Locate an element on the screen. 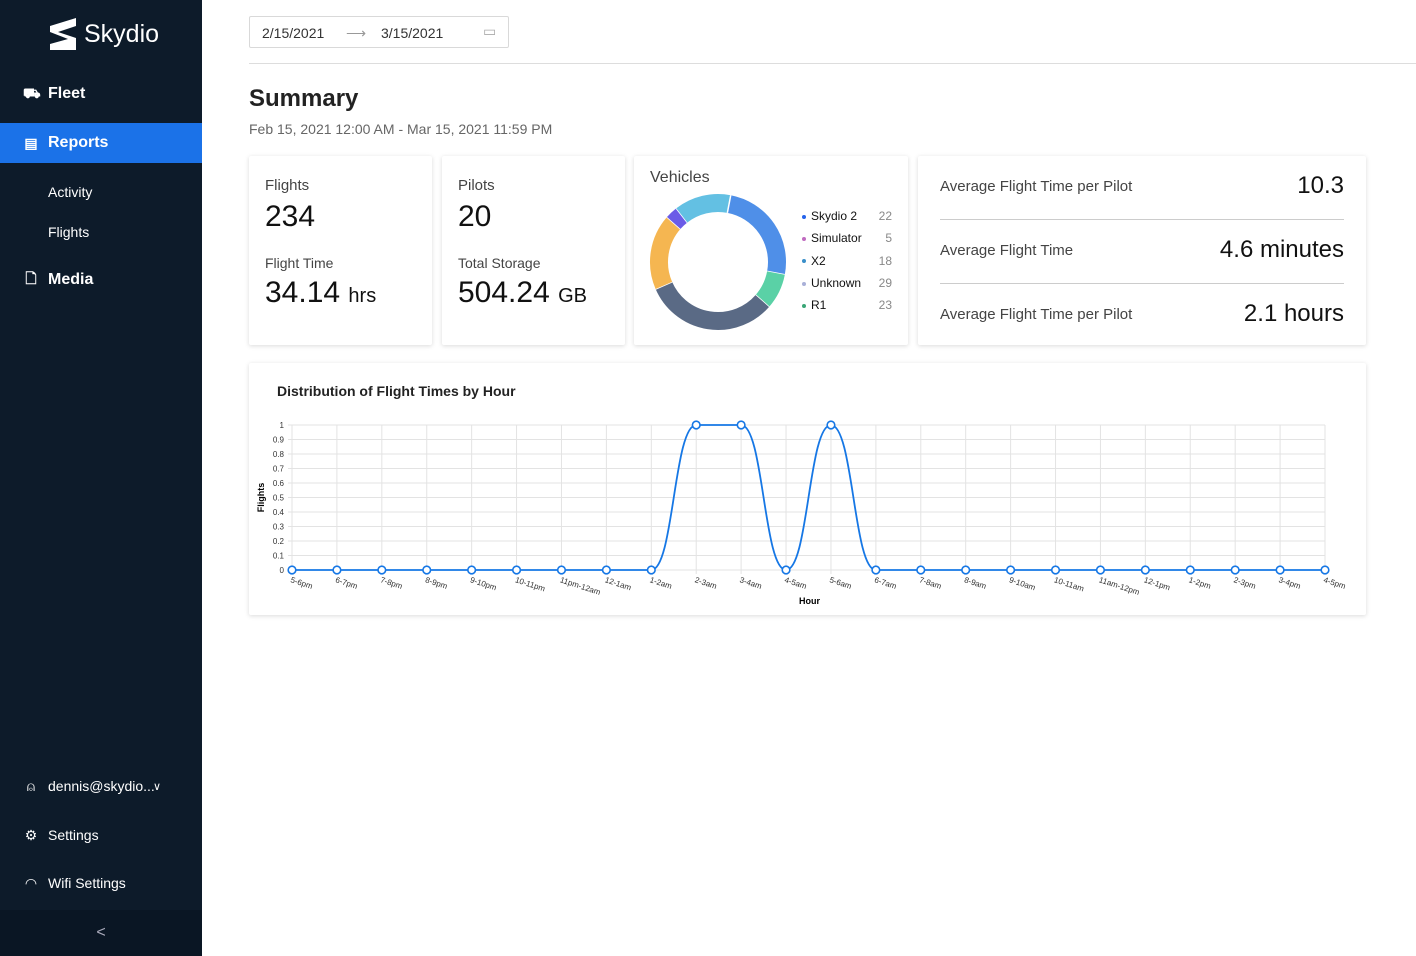  sidebar-item-fleet: ⛟ Fleet is located at coordinates (101, 94).